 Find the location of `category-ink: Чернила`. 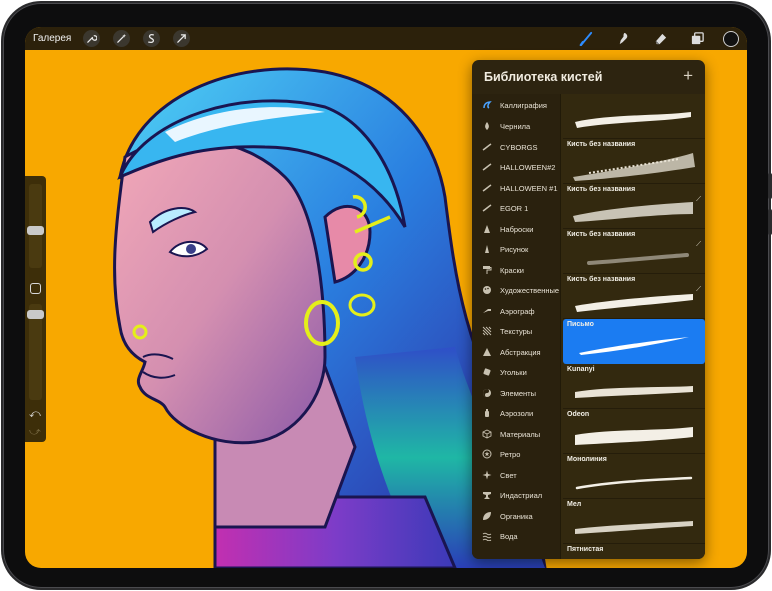

category-ink: Чернила is located at coordinates (516, 126).